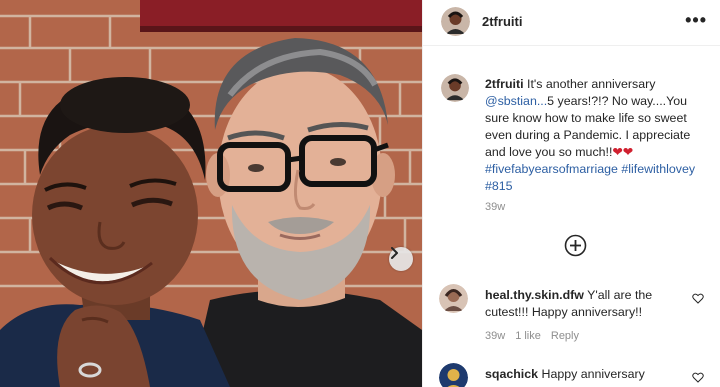 The height and width of the screenshot is (387, 720). I want to click on post-header: 2tfruiti •••, so click(571, 23).